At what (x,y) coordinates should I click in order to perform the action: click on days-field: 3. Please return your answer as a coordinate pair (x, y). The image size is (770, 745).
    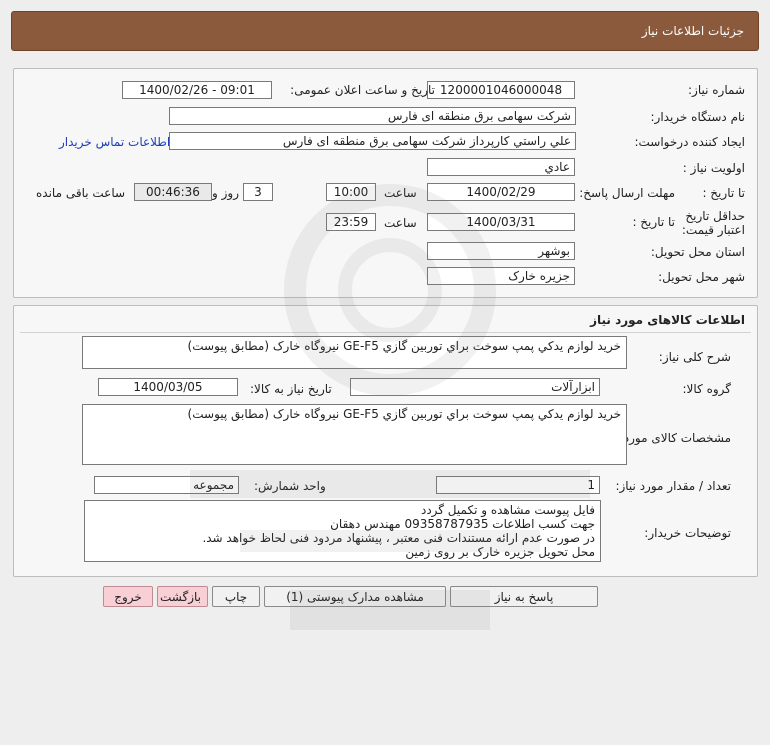
    Looking at the image, I should click on (258, 192).